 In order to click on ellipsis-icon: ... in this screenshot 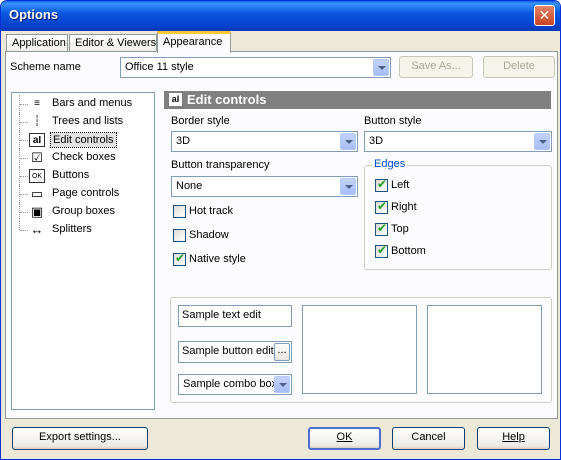, I will do `click(282, 352)`.